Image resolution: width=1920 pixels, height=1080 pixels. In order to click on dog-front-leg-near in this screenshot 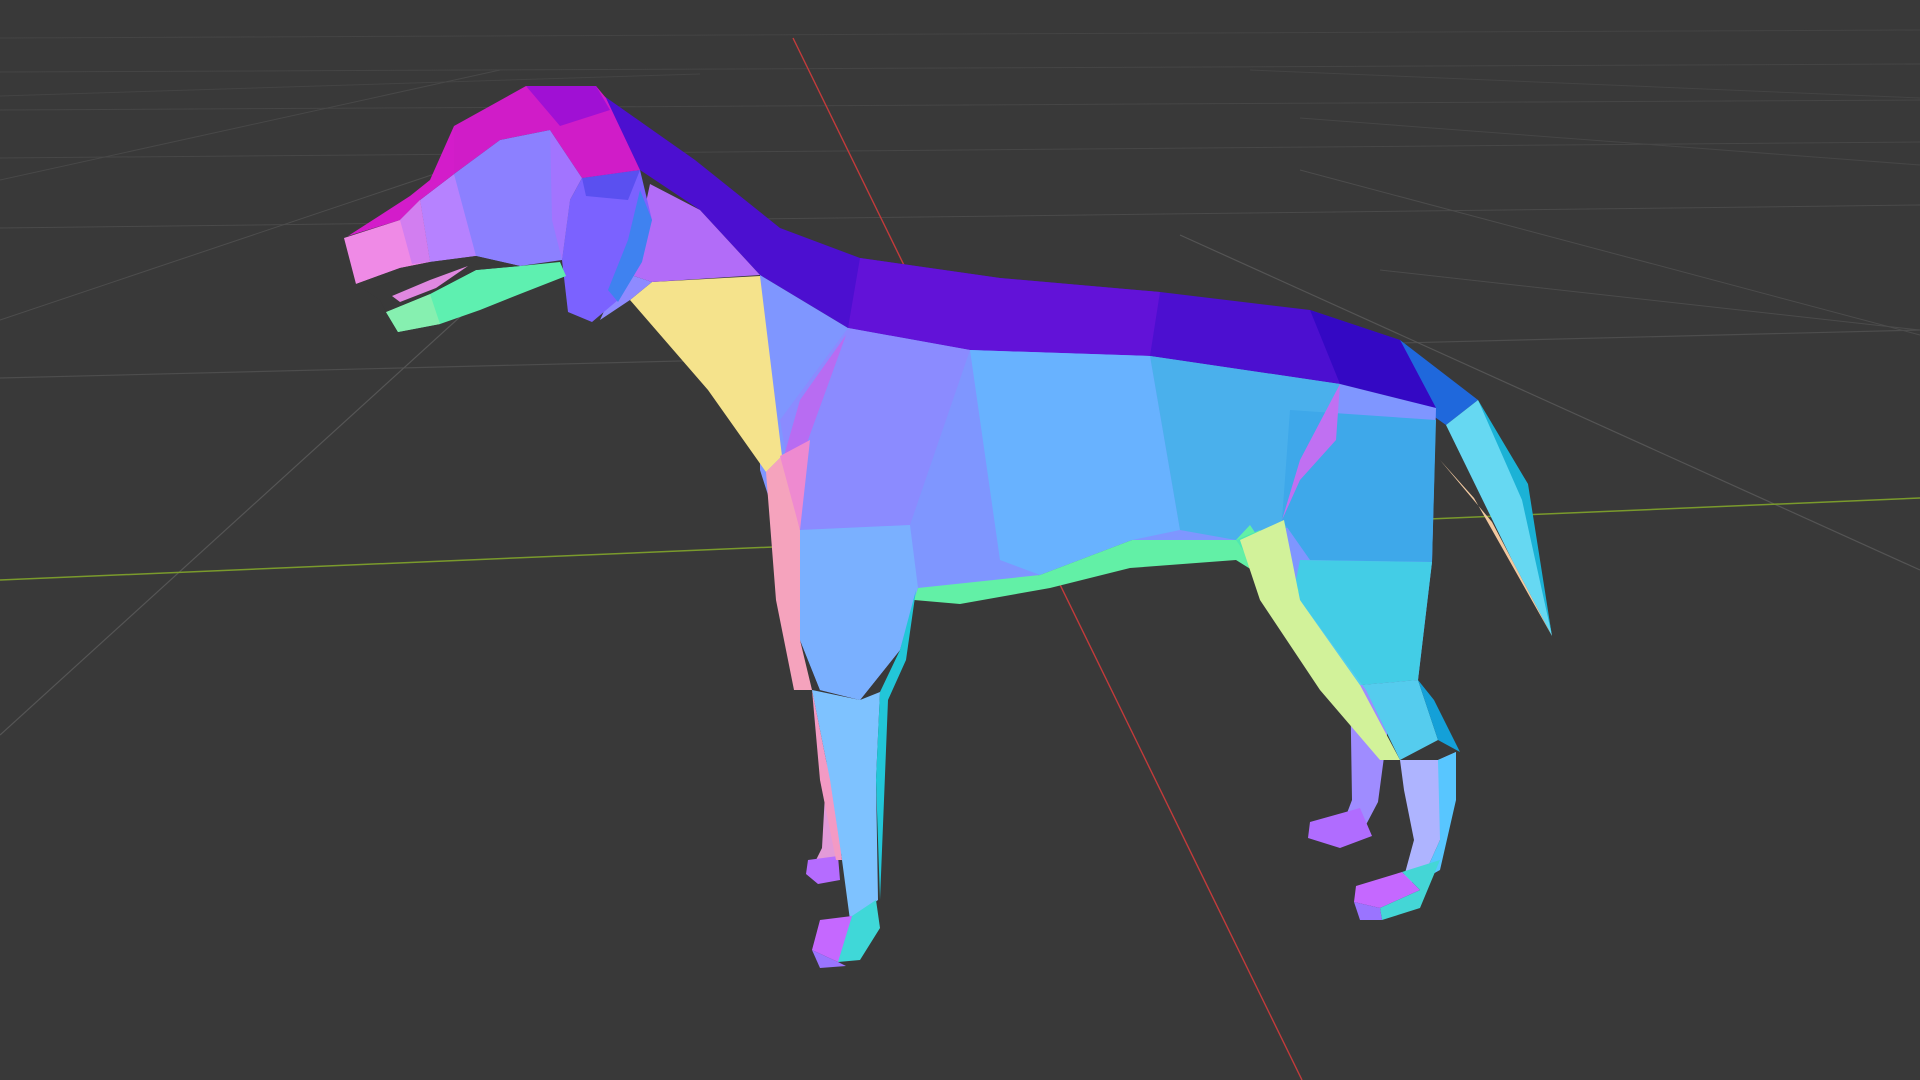, I will do `click(846, 805)`.